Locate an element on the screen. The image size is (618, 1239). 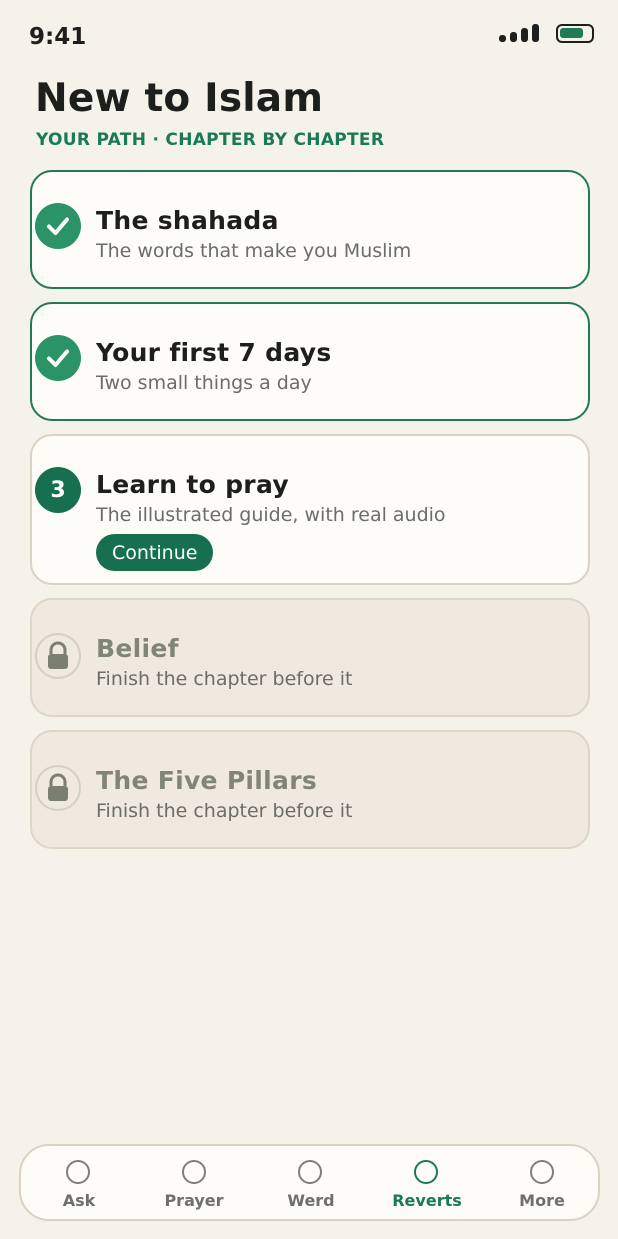
continue-button: Continue is located at coordinates (155, 552).